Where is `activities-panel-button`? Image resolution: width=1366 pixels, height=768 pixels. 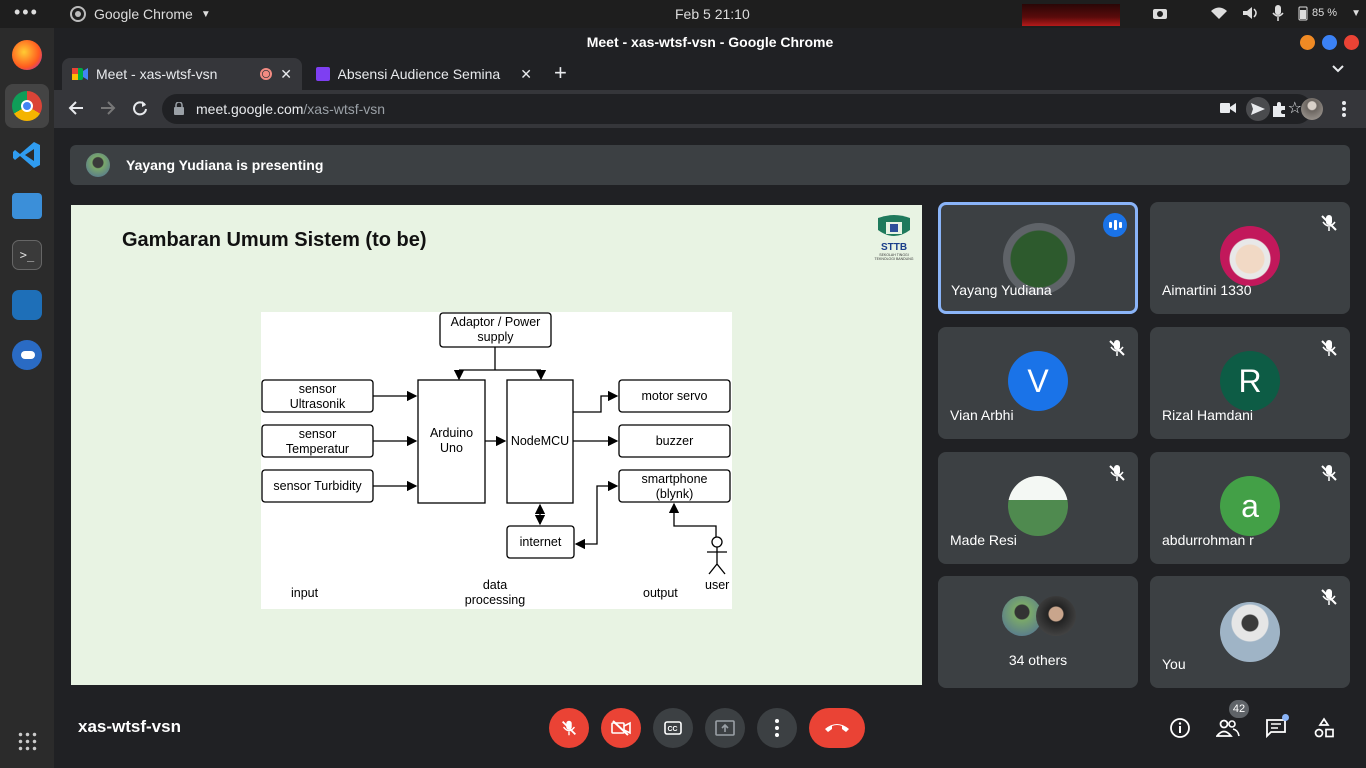
activities-panel-button is located at coordinates (1324, 728).